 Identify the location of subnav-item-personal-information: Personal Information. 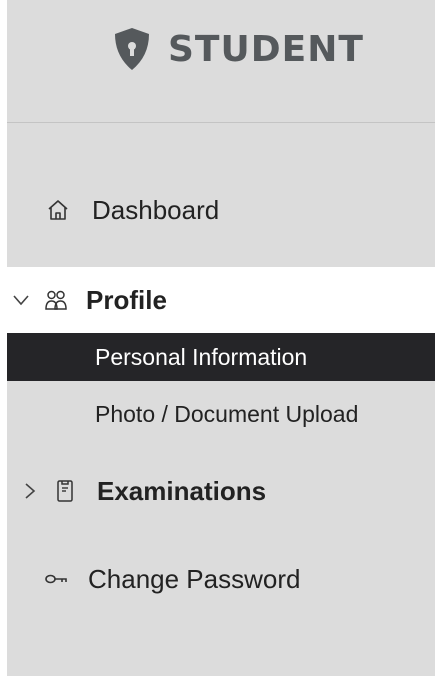
(221, 357).